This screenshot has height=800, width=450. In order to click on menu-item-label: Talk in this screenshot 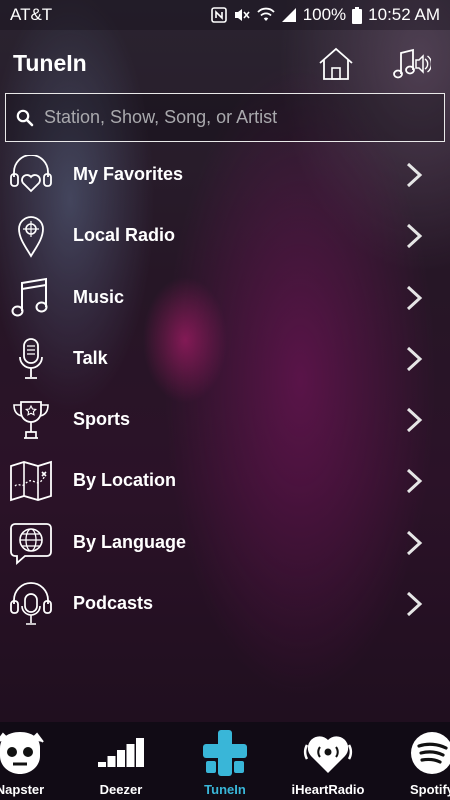, I will do `click(90, 357)`.